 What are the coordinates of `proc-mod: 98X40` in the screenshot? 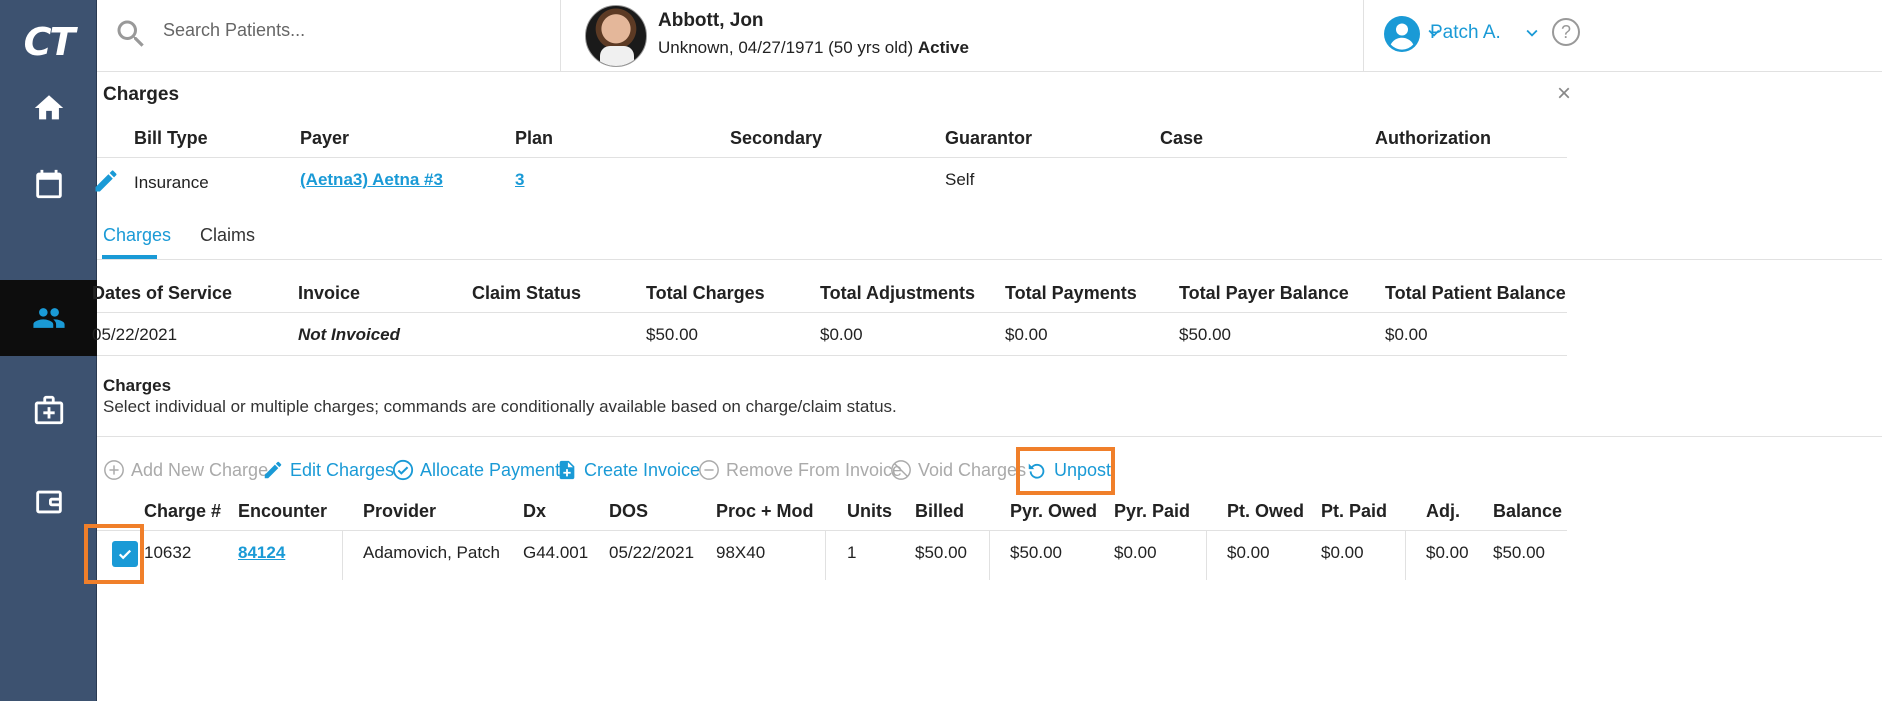 It's located at (741, 552).